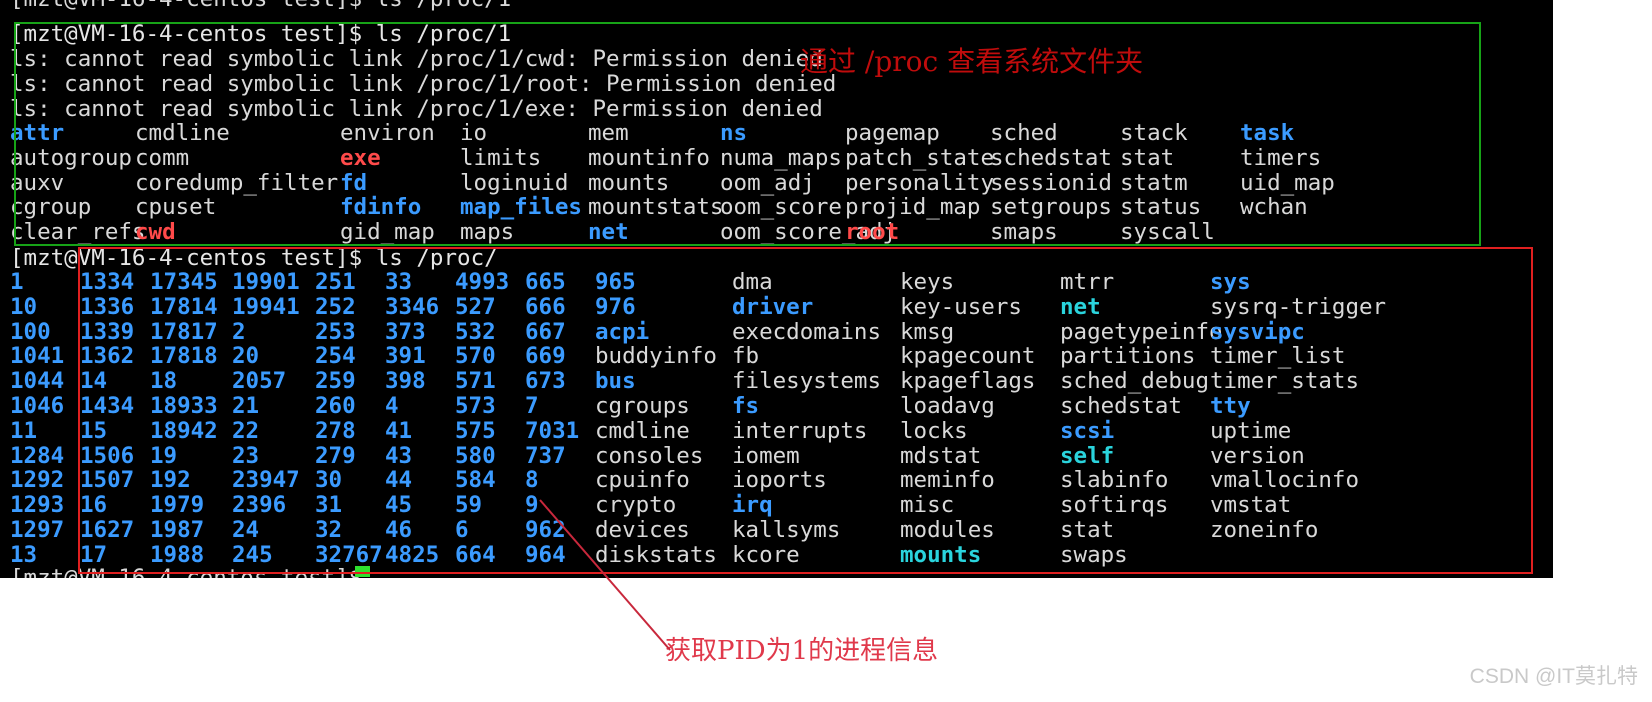 The image size is (1652, 702). Describe the element at coordinates (1051, 207) in the screenshot. I see `listing-entry: setgroups` at that location.